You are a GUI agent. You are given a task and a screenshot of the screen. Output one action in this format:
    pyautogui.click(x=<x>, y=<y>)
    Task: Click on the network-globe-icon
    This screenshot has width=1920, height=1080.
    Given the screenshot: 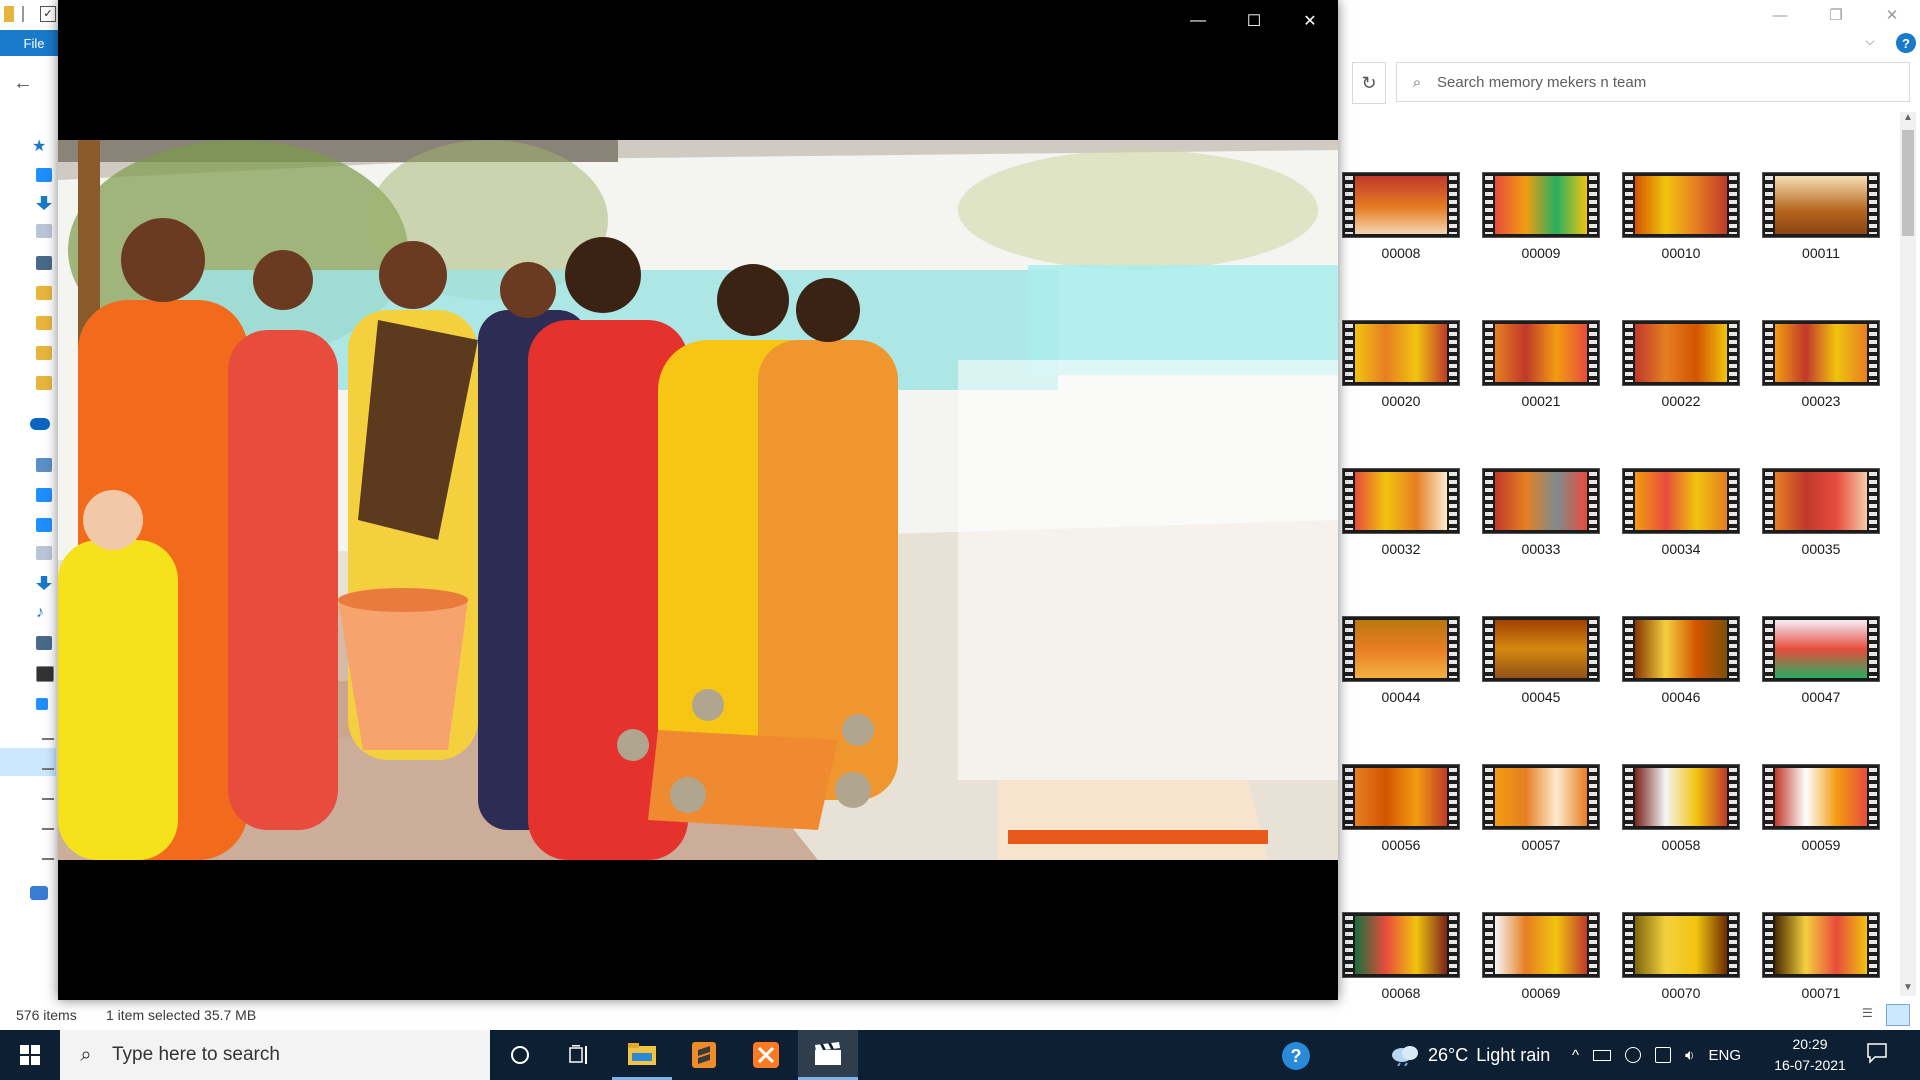 What is the action you would take?
    pyautogui.click(x=1633, y=1055)
    